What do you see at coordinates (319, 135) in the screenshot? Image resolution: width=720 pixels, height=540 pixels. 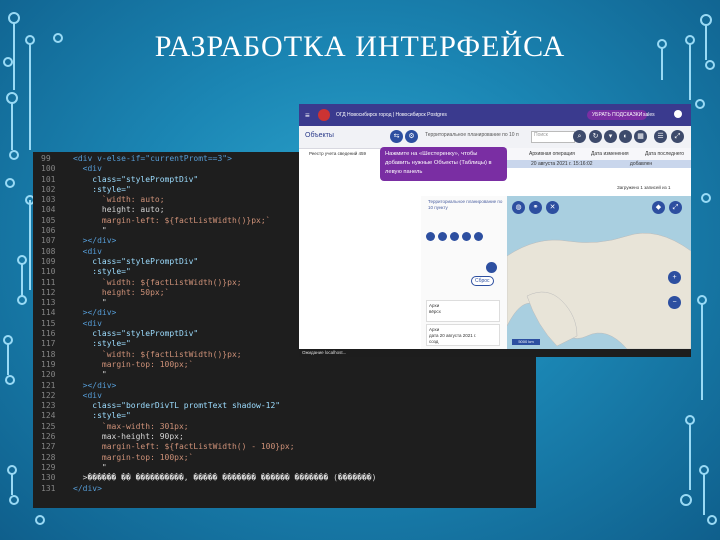 I see `objects-label: Объекты` at bounding box center [319, 135].